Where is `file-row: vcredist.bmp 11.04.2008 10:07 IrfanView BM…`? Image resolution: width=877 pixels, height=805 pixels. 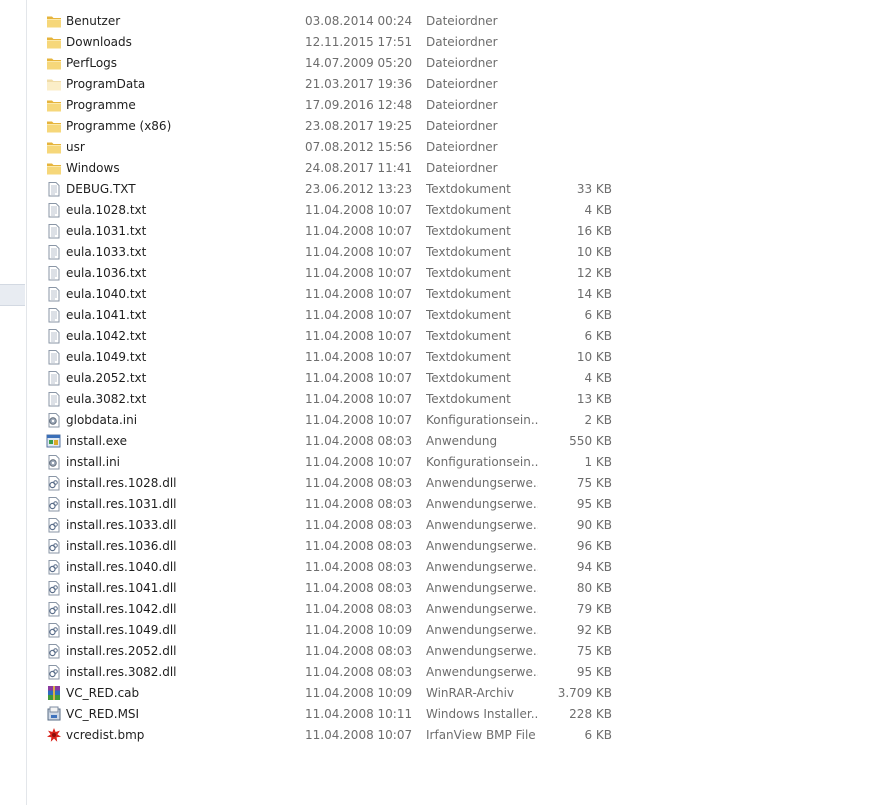
file-row: vcredist.bmp 11.04.2008 10:07 IrfanView BM… is located at coordinates (451, 735).